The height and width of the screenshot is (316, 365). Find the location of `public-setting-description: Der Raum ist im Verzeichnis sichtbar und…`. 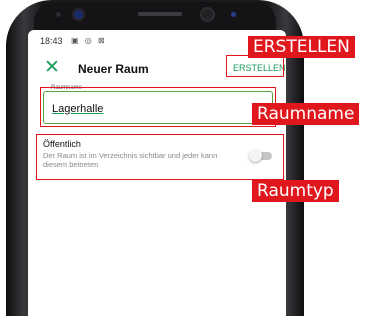

public-setting-description: Der Raum ist im Verzeichnis sichtbar und… is located at coordinates (130, 160).